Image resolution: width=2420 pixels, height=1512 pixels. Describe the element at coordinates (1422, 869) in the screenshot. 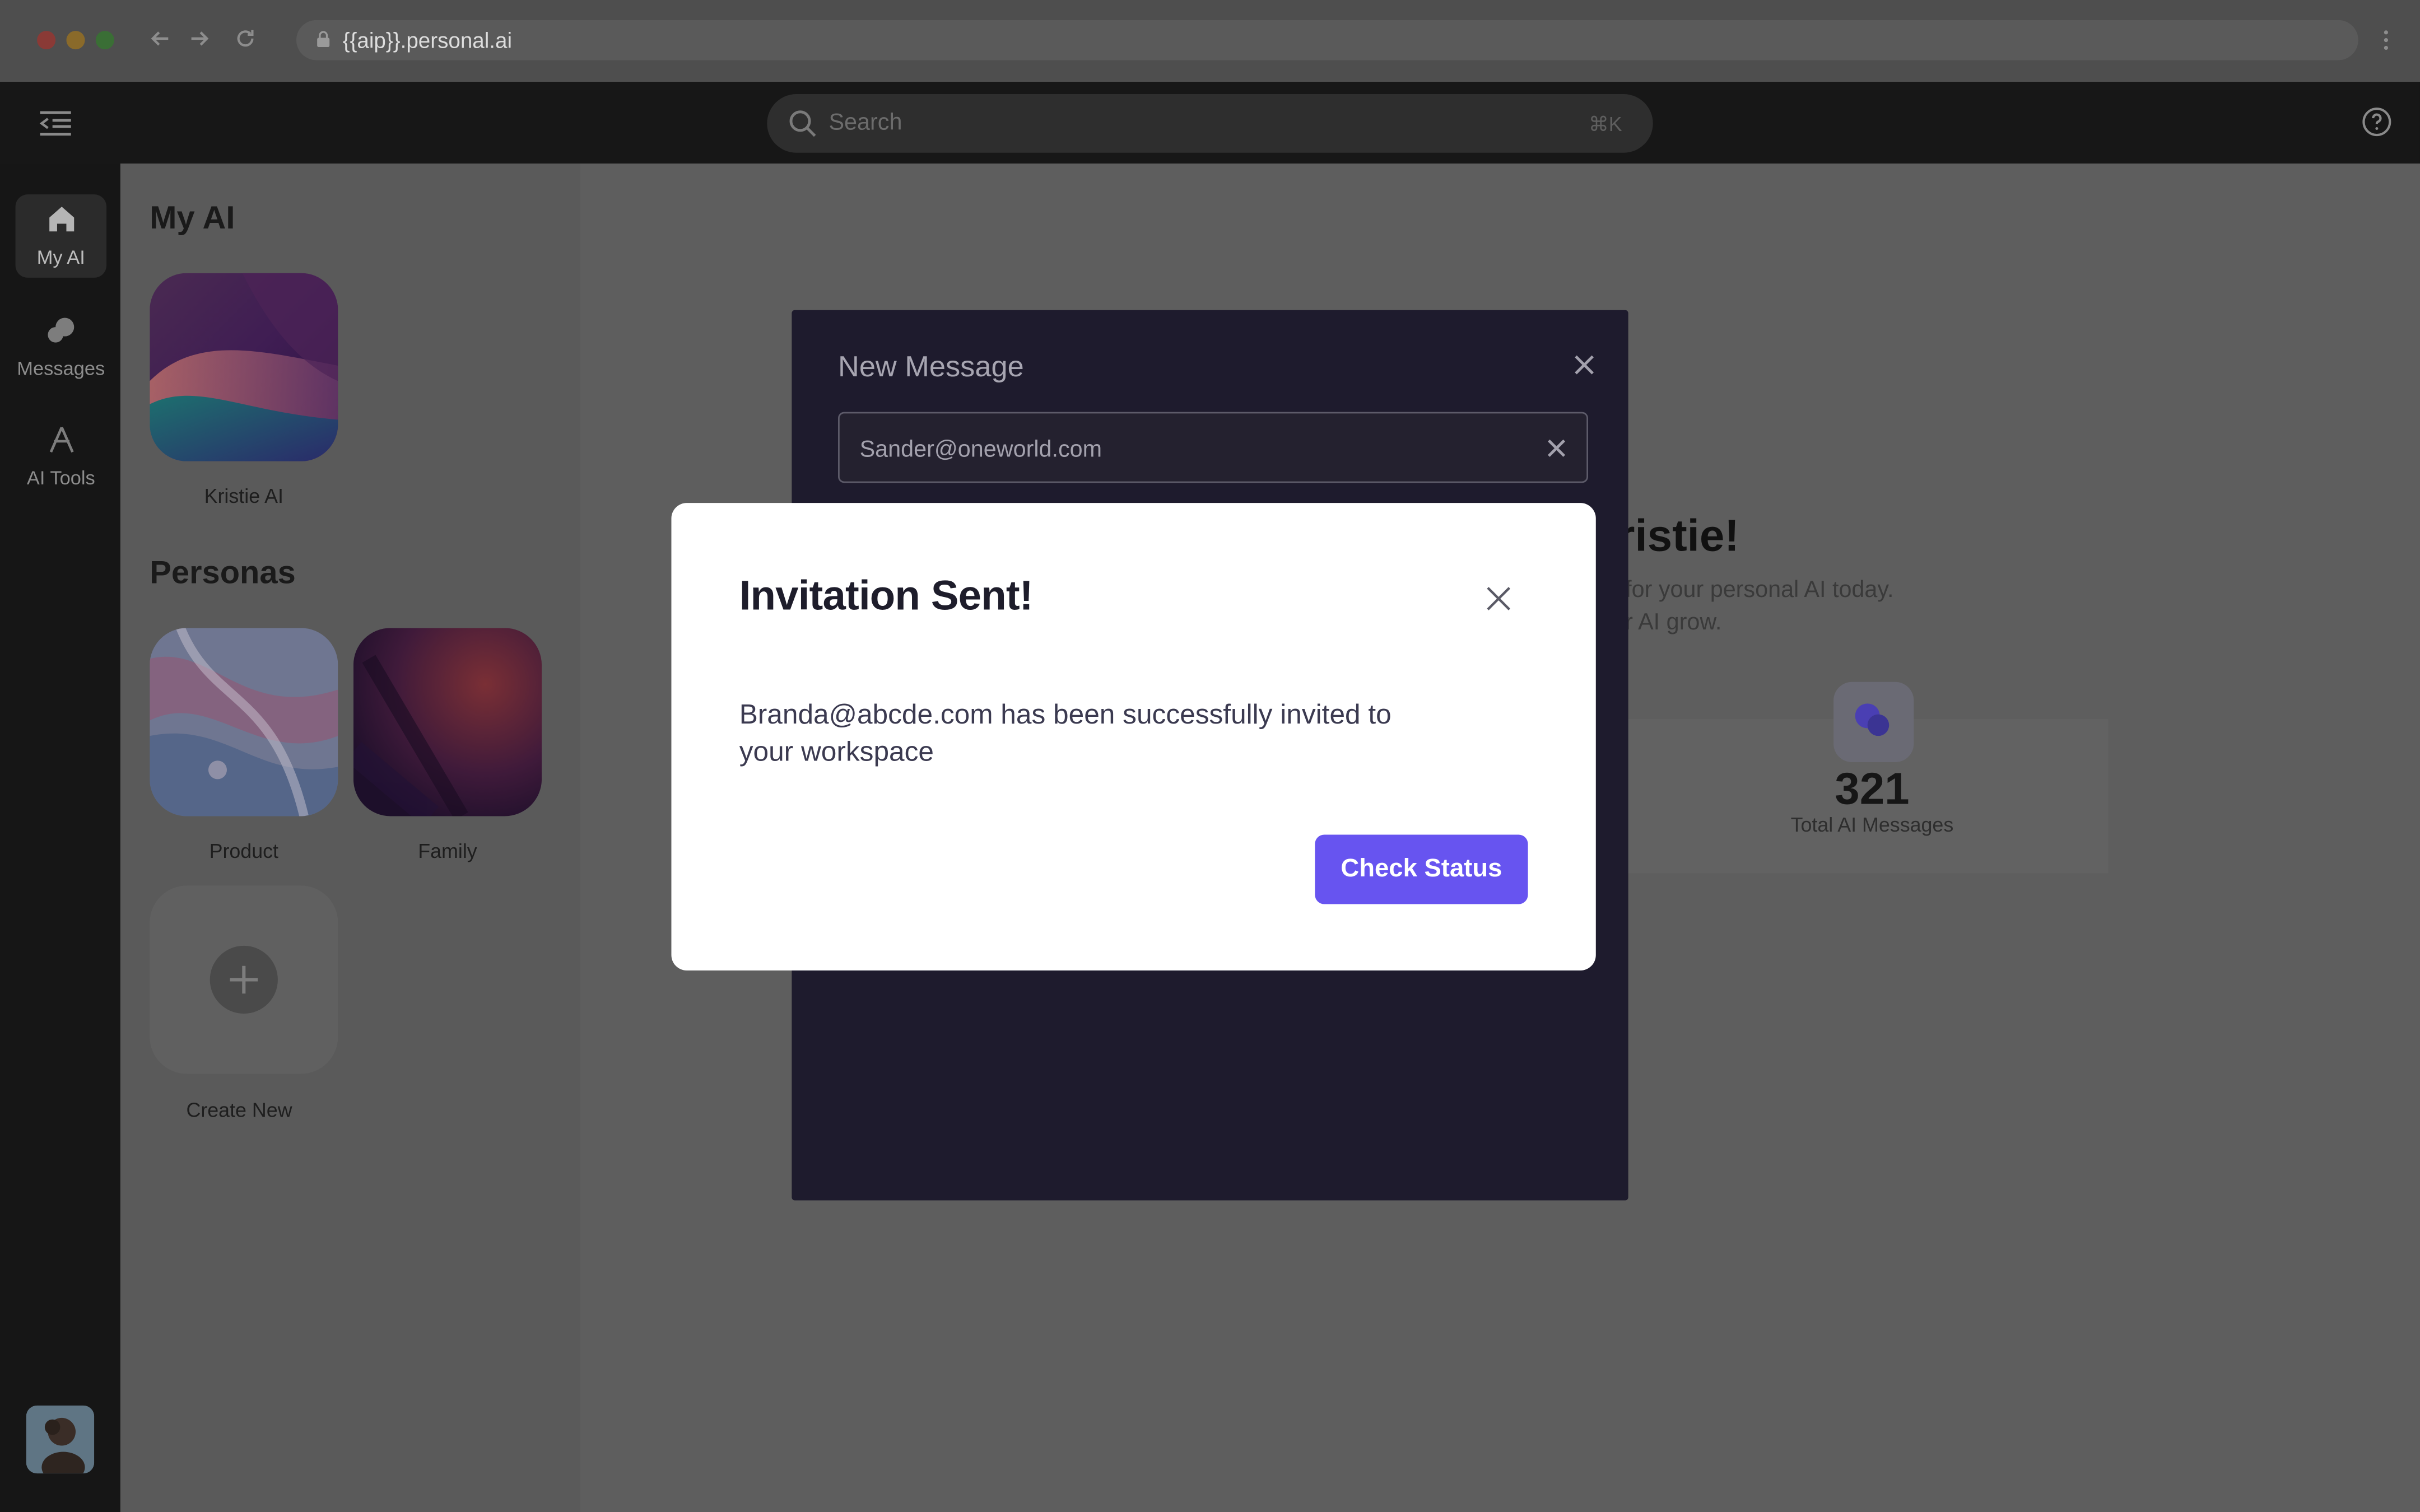

I see `check-status-button: Check Status` at that location.